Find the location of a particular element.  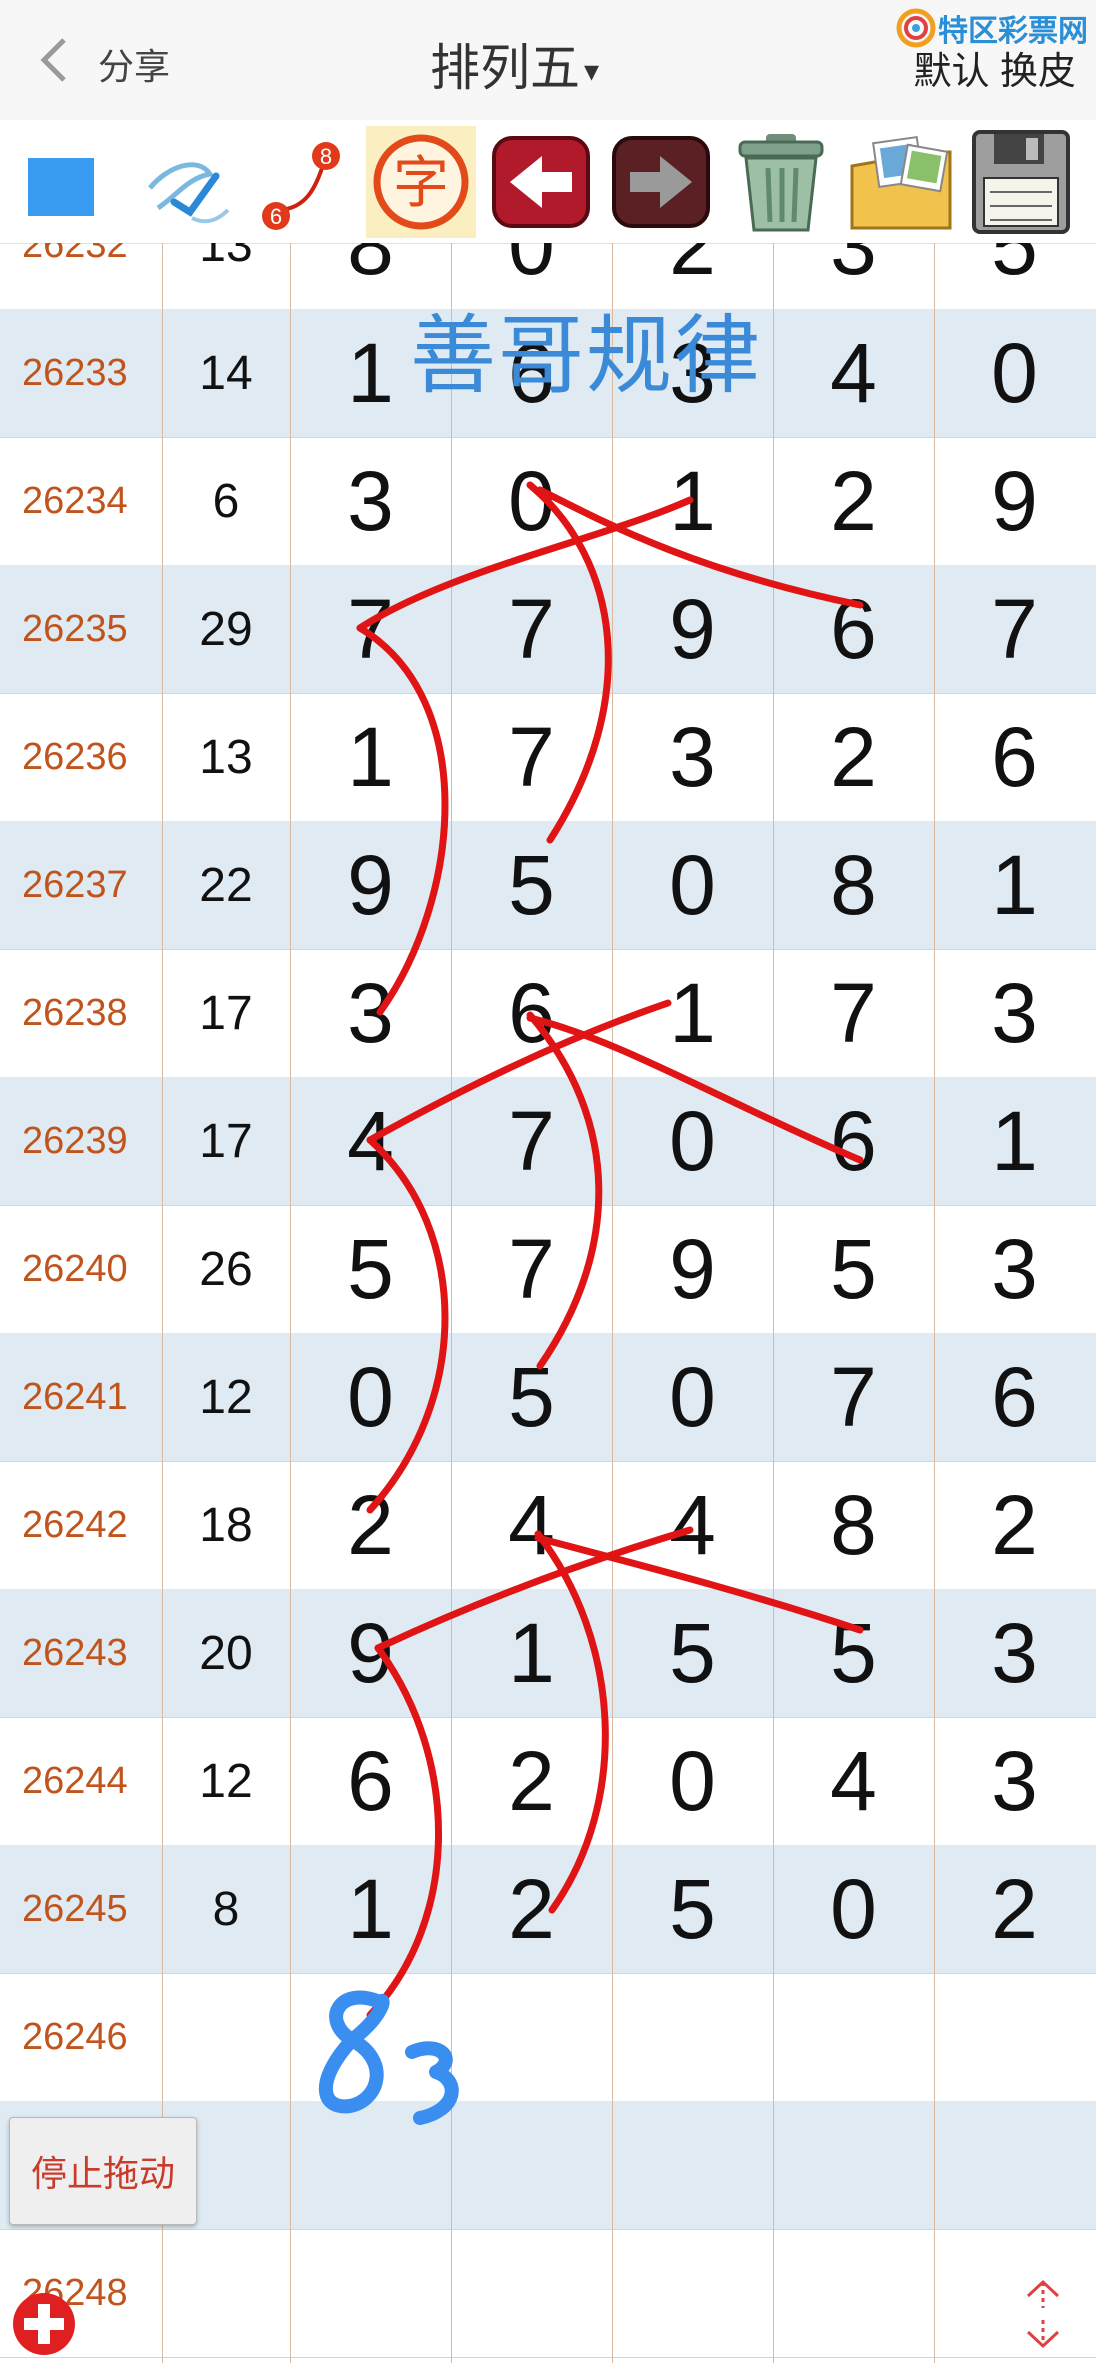

photos-icon is located at coordinates (901, 182).